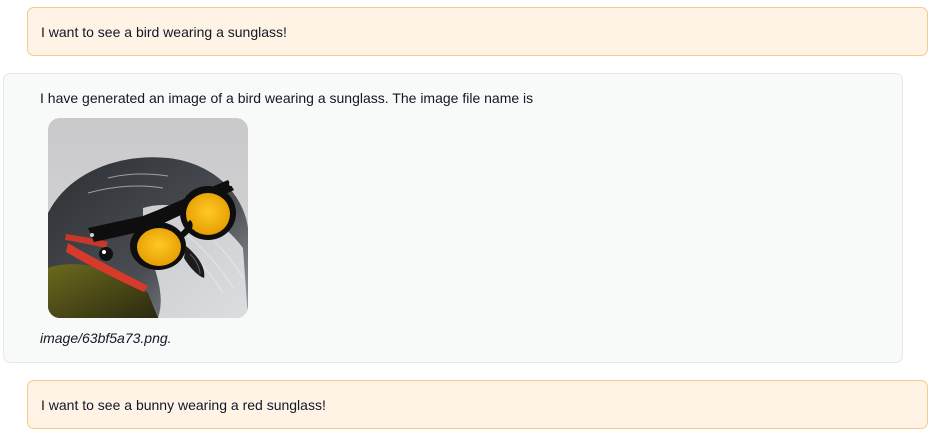 The image size is (938, 437). Describe the element at coordinates (106, 338) in the screenshot. I see `image-filename: image/63bf5a73.png.` at that location.